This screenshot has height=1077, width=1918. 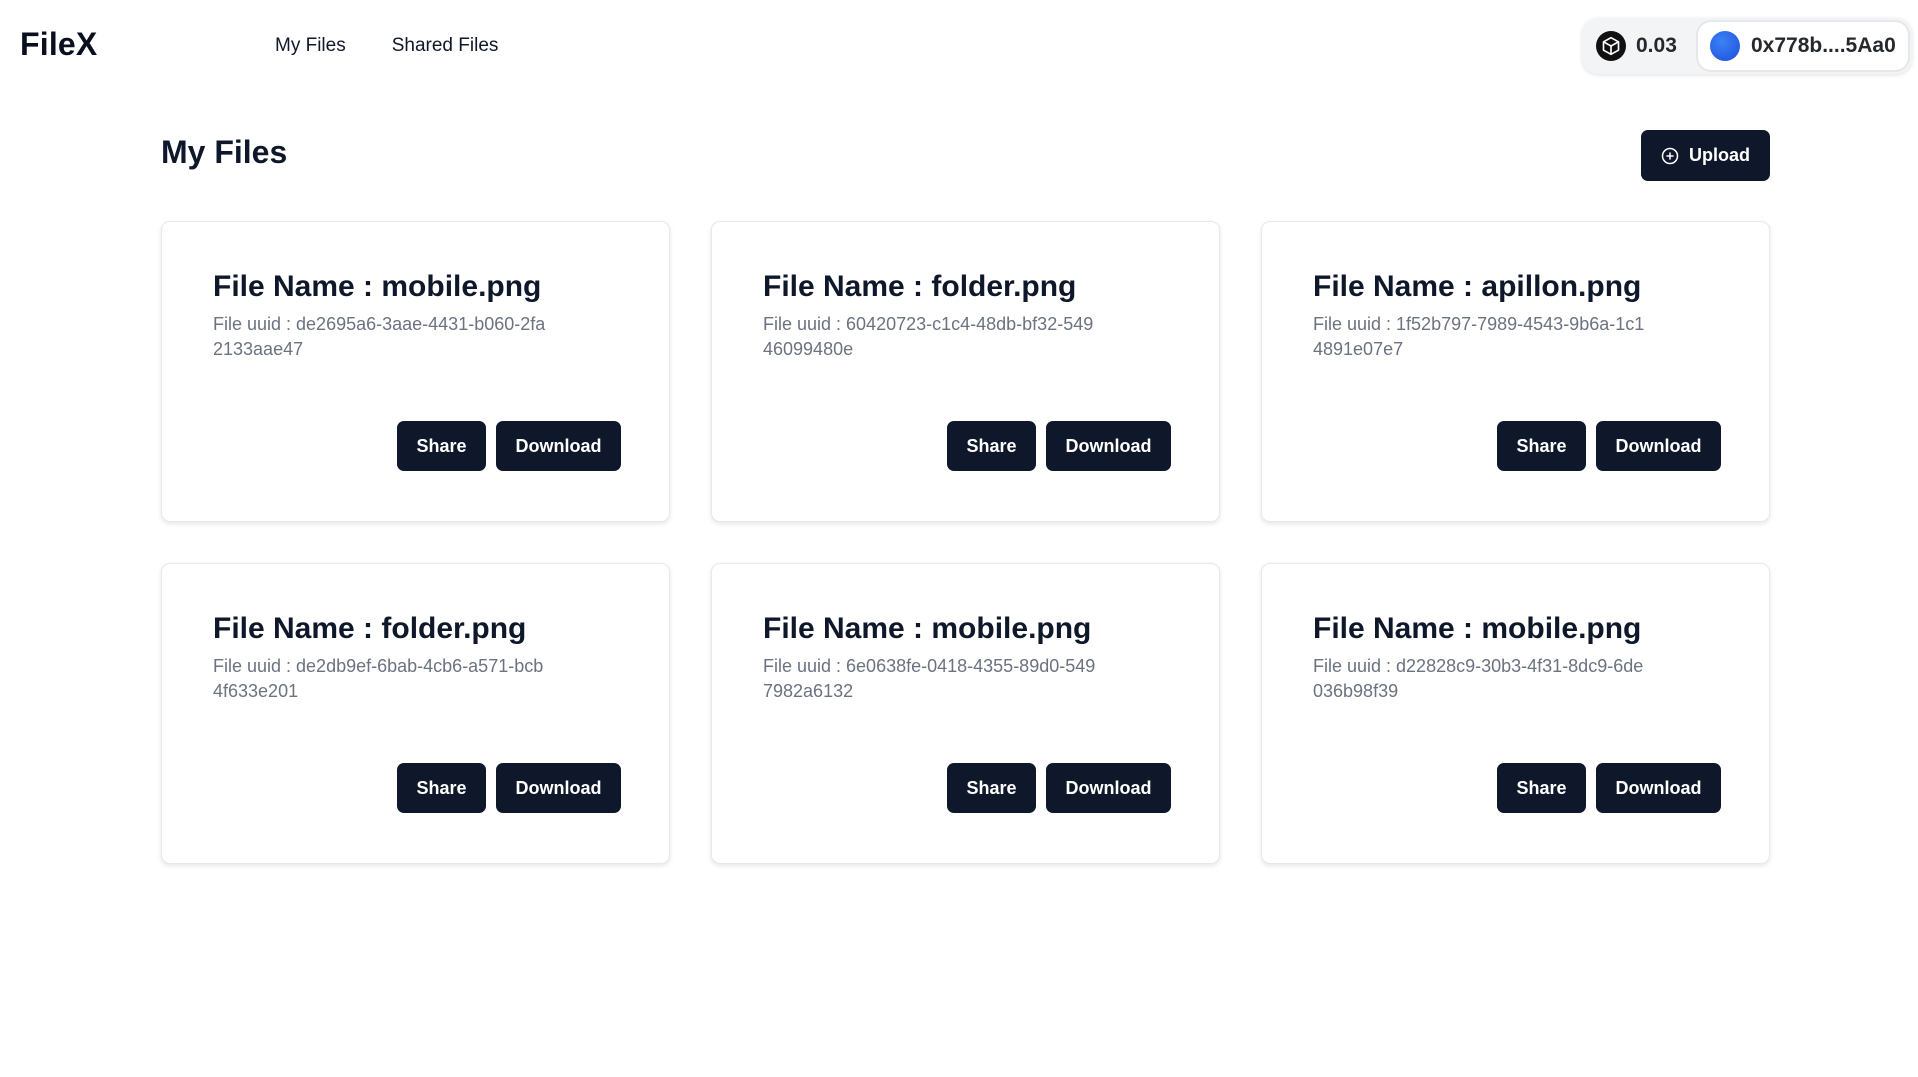 What do you see at coordinates (1611, 46) in the screenshot?
I see `cube-icon` at bounding box center [1611, 46].